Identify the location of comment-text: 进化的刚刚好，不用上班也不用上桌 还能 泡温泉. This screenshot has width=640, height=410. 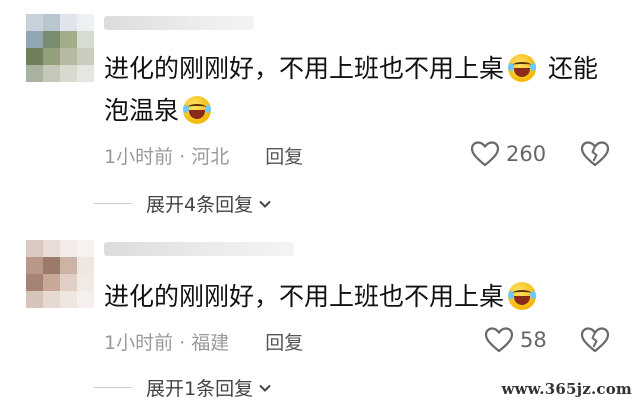
(351, 89).